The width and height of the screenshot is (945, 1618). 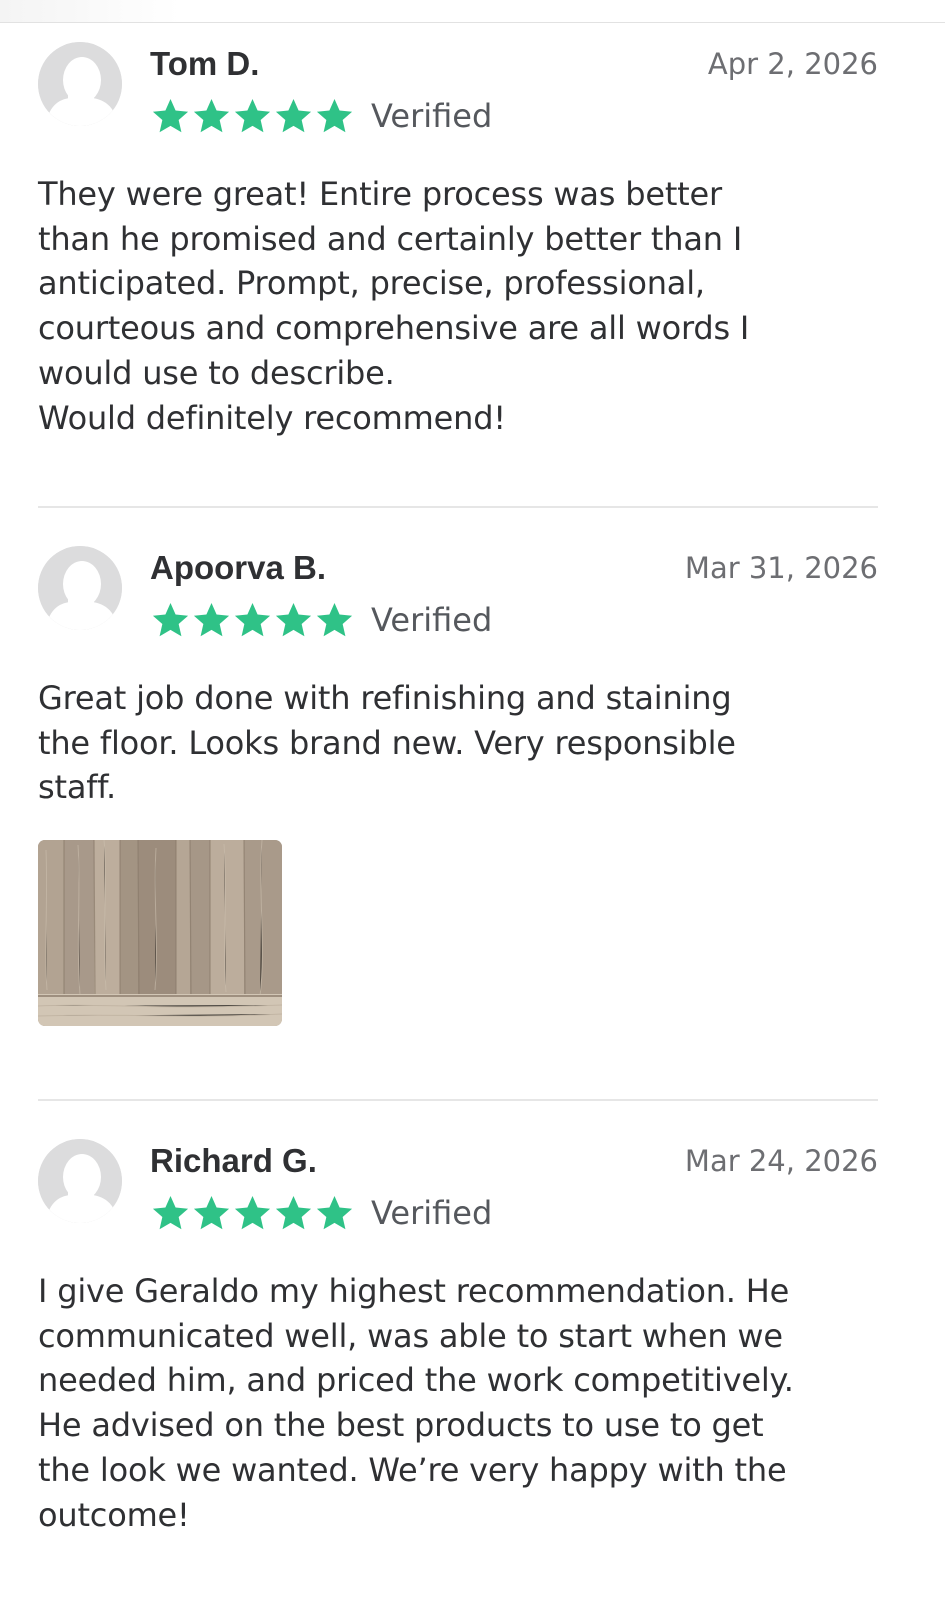 What do you see at coordinates (472, 22) in the screenshot?
I see `top-divider` at bounding box center [472, 22].